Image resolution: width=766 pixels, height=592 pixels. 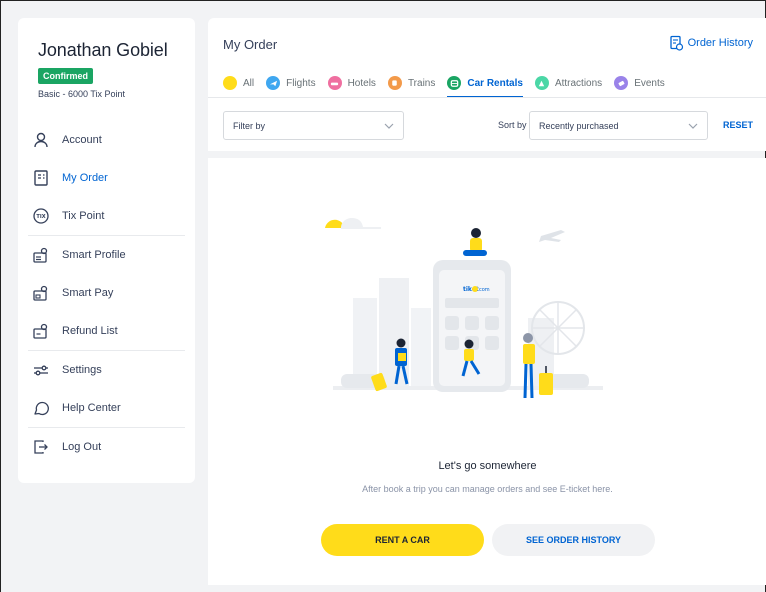 I want to click on order-history-link: Order History, so click(x=710, y=43).